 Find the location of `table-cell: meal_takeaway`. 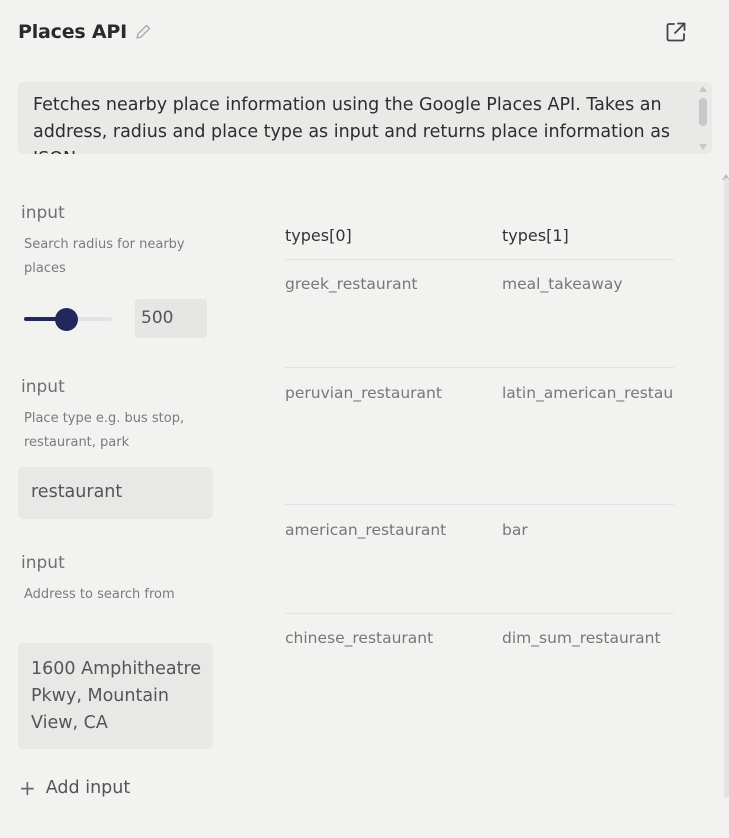

table-cell: meal_takeaway is located at coordinates (562, 284).